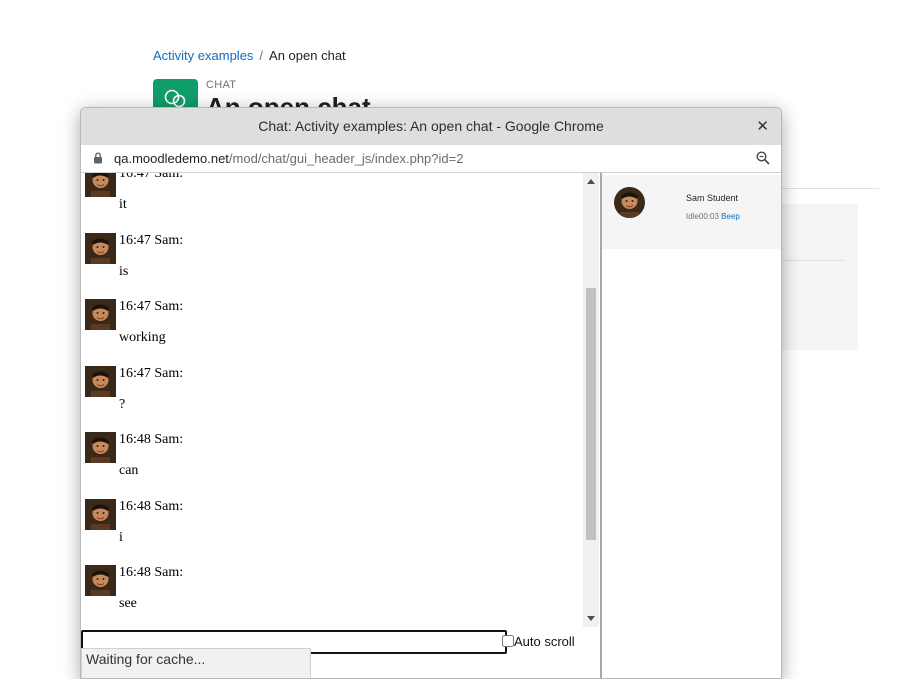 The image size is (907, 679). What do you see at coordinates (129, 470) in the screenshot?
I see `message-text: can` at bounding box center [129, 470].